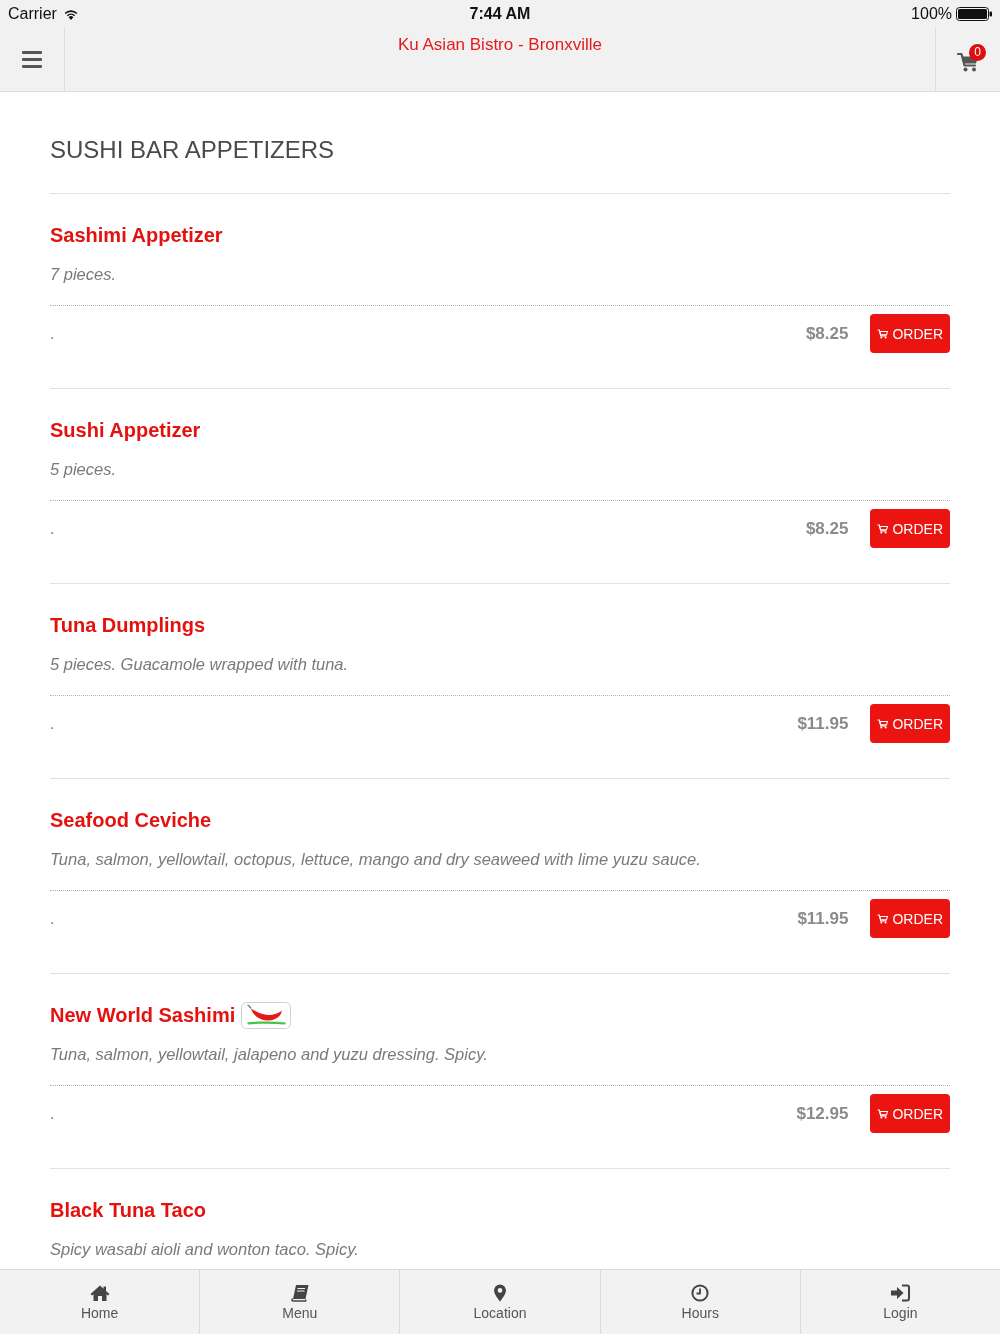 The width and height of the screenshot is (1000, 1334). Describe the element at coordinates (974, 13) in the screenshot. I see `battery-icon` at that location.